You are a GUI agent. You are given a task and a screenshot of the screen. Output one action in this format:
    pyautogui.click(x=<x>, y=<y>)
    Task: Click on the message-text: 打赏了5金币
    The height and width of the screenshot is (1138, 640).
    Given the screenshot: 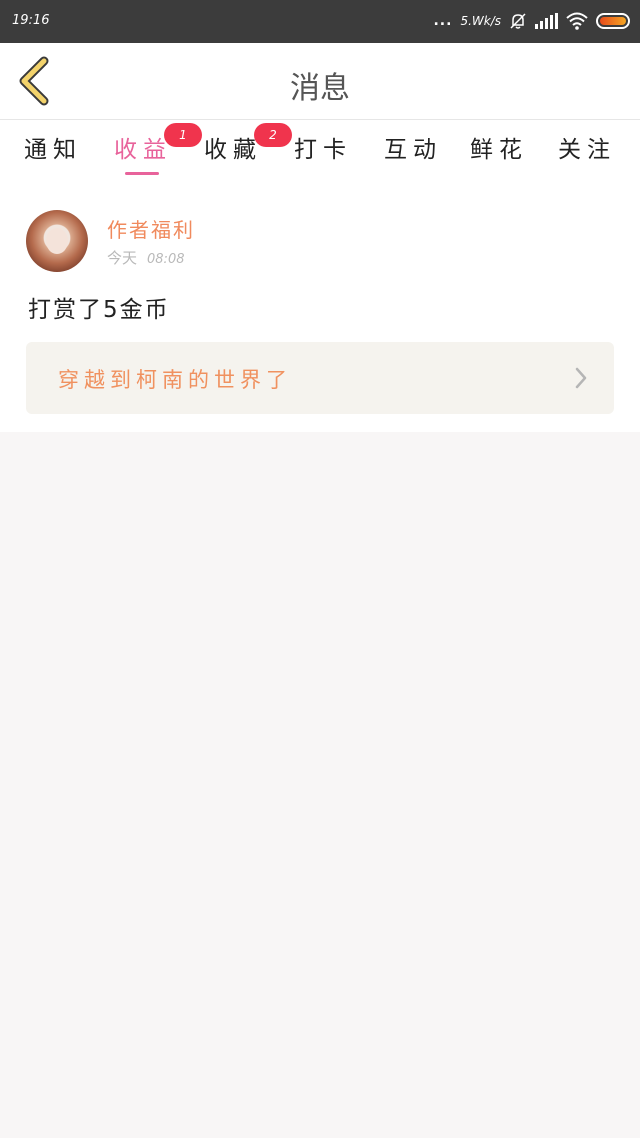 What is the action you would take?
    pyautogui.click(x=99, y=310)
    